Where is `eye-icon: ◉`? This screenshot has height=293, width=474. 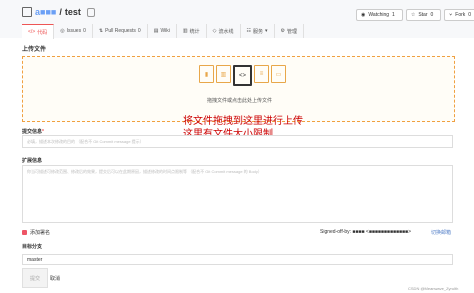
eye-icon: ◉ is located at coordinates (363, 15).